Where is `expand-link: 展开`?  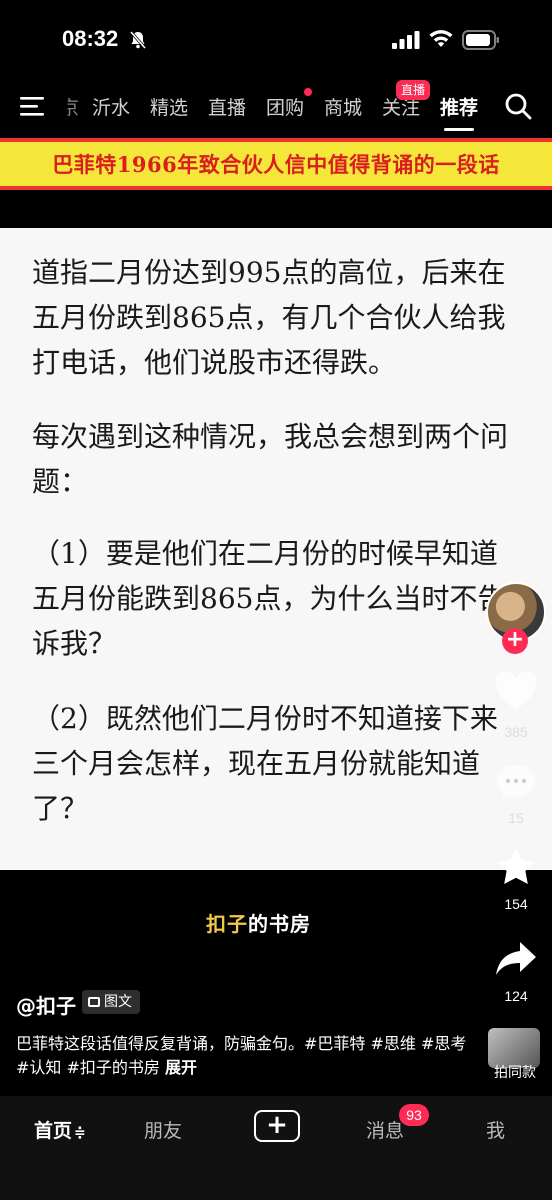
expand-link: 展开 is located at coordinates (181, 1067).